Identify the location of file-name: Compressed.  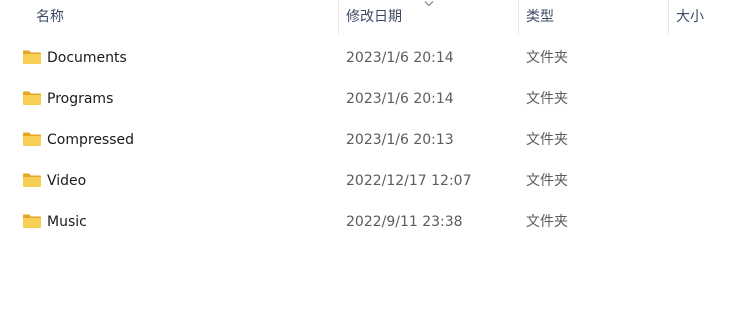
(91, 140).